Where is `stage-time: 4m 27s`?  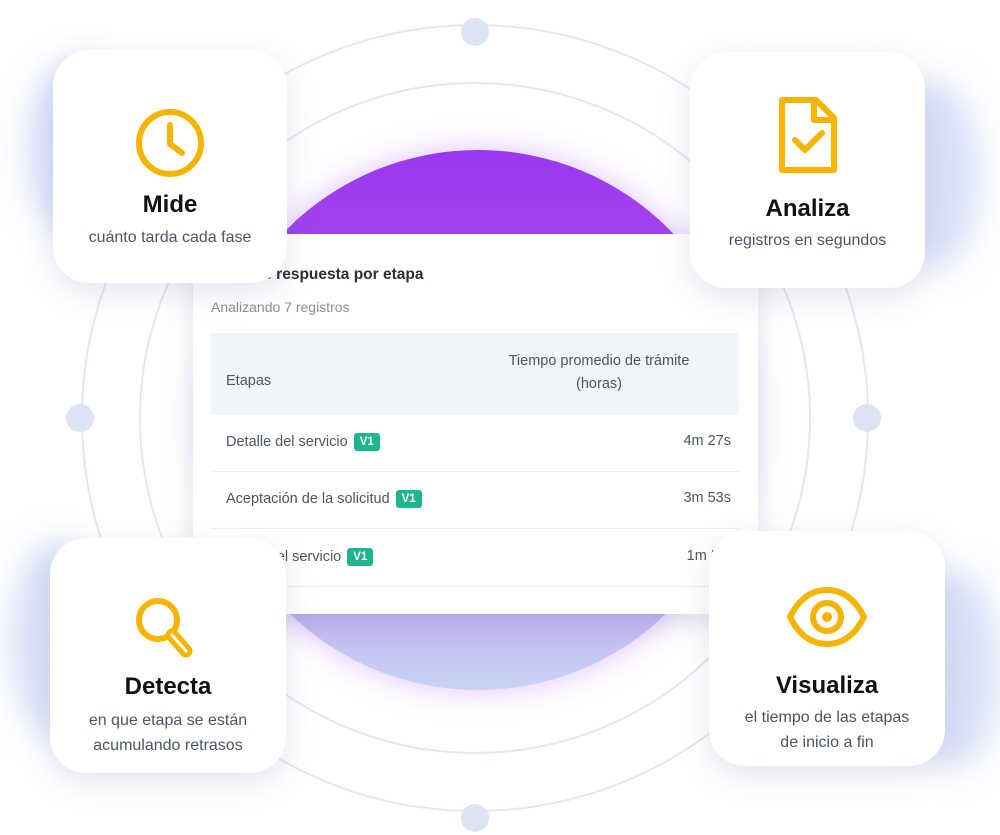
stage-time: 4m 27s is located at coordinates (707, 441).